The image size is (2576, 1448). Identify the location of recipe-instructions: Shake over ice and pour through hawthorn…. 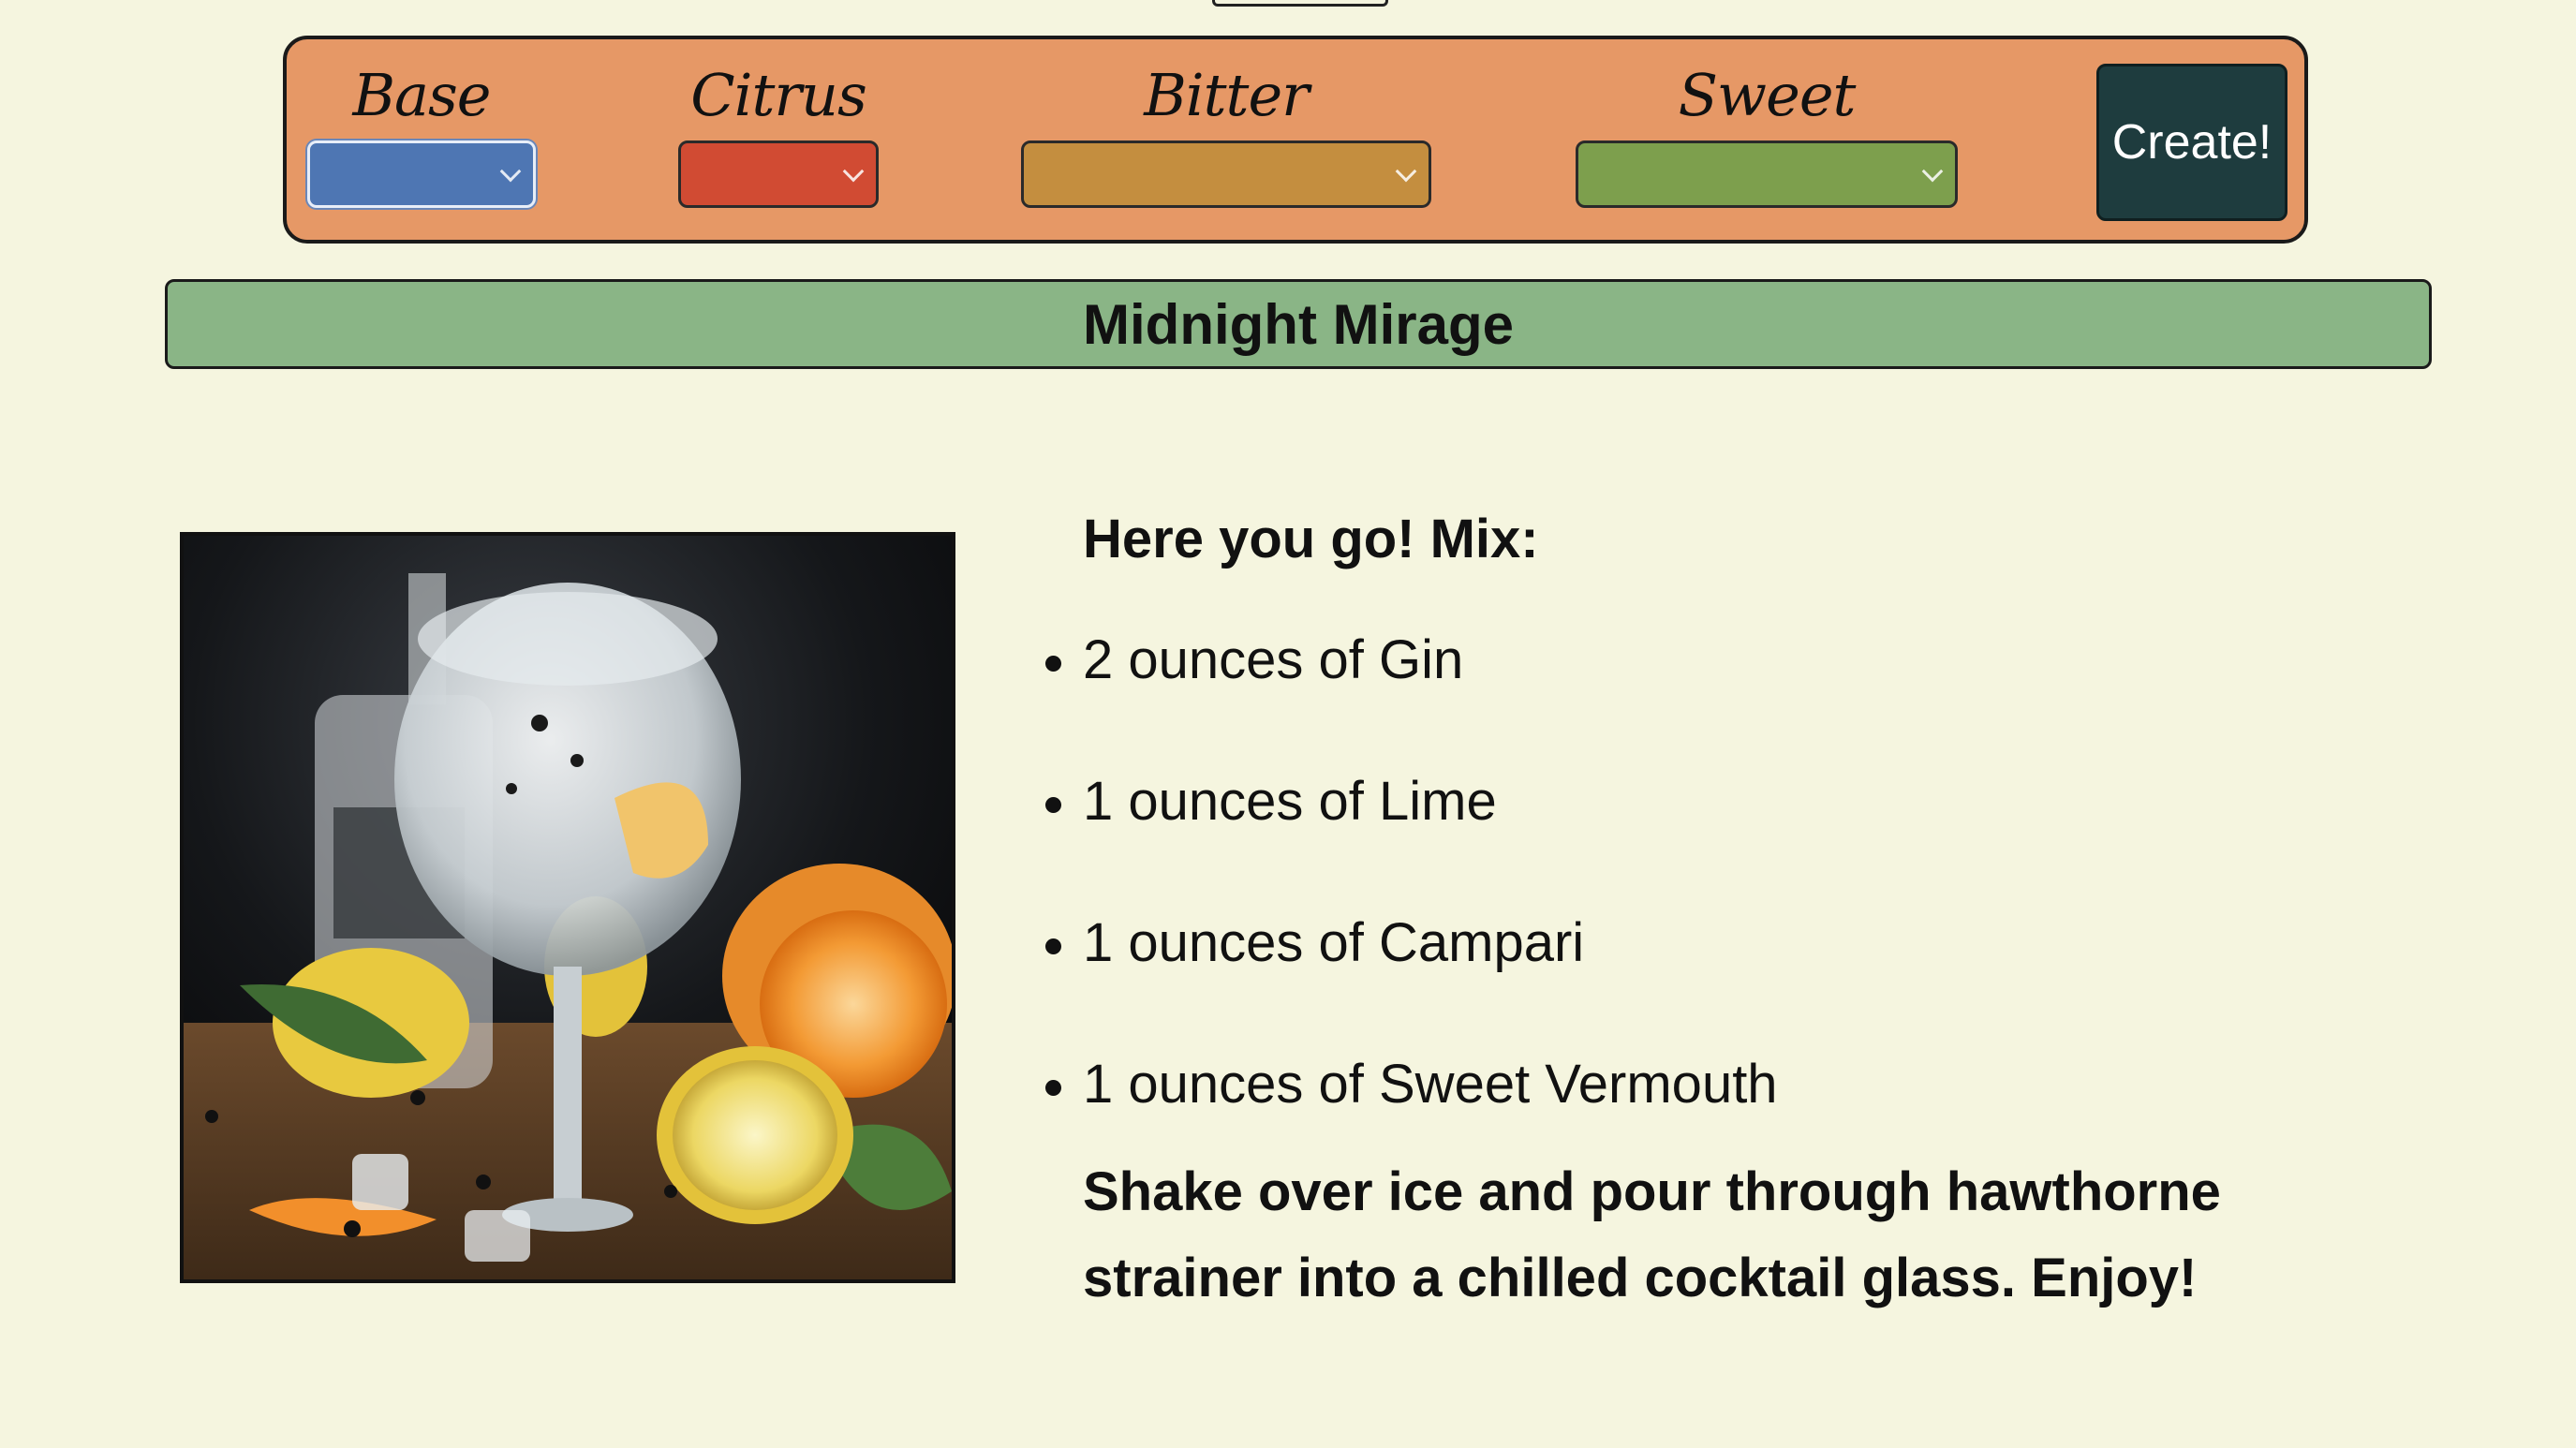
(1652, 1234).